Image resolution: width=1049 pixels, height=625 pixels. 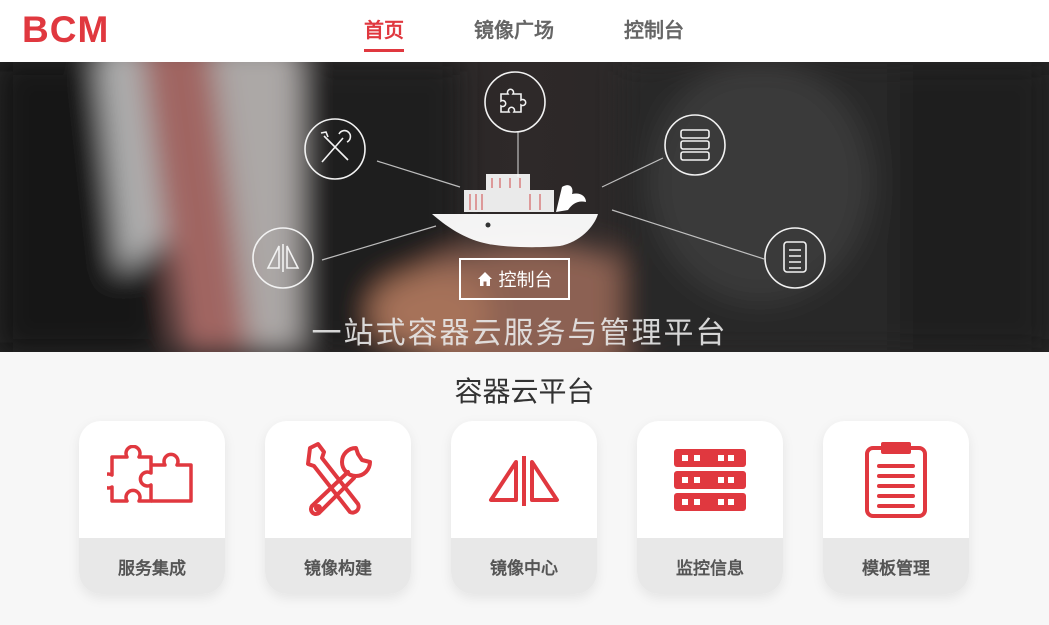 What do you see at coordinates (514, 28) in the screenshot?
I see `nav-item-image-square: 镜像广场` at bounding box center [514, 28].